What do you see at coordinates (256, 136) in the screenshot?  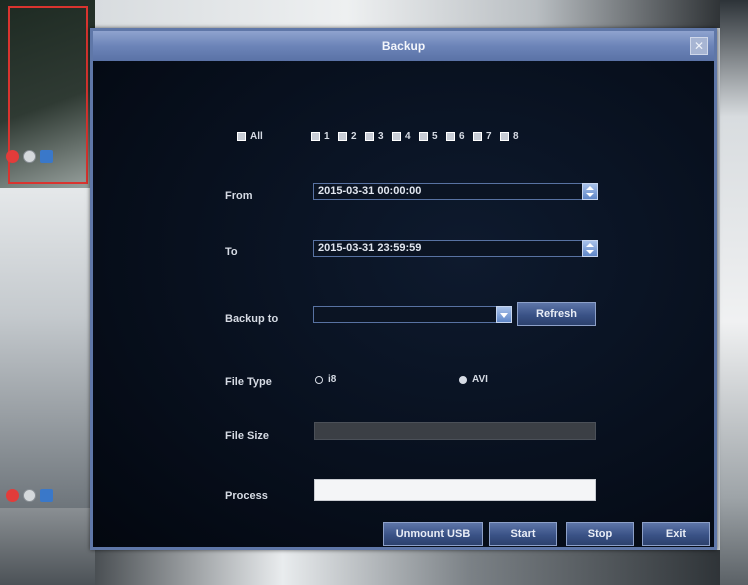 I see `channel-all-label: All` at bounding box center [256, 136].